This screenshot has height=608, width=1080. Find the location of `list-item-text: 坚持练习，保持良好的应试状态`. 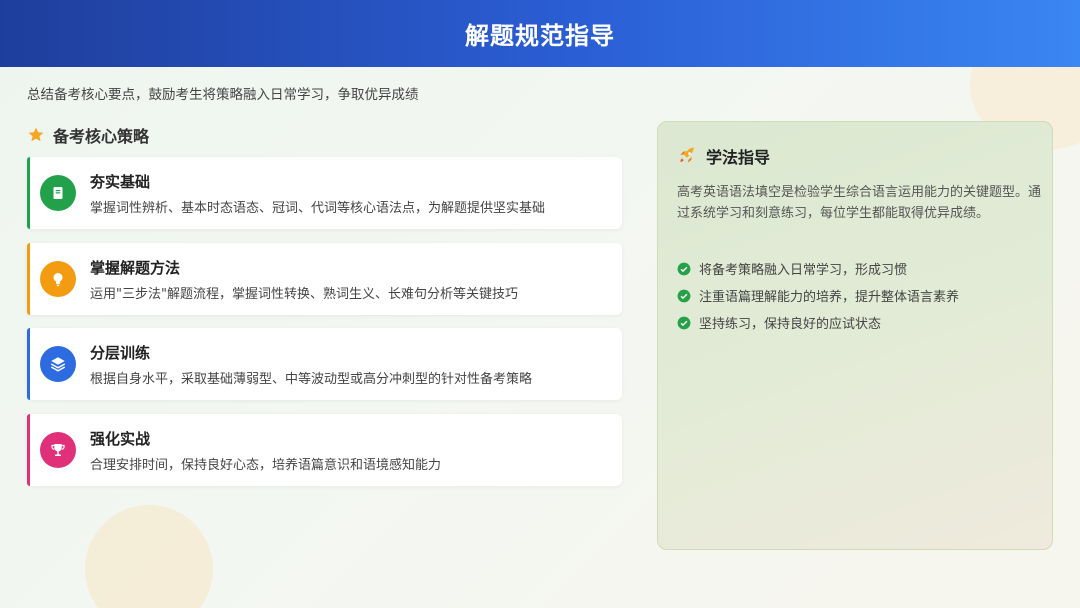

list-item-text: 坚持练习，保持良好的应试状态 is located at coordinates (790, 324).